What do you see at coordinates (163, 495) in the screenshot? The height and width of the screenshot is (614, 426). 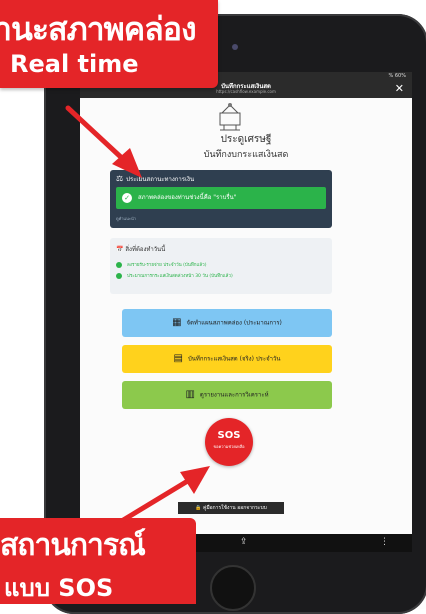 I see `pointer-arrow-bottom` at bounding box center [163, 495].